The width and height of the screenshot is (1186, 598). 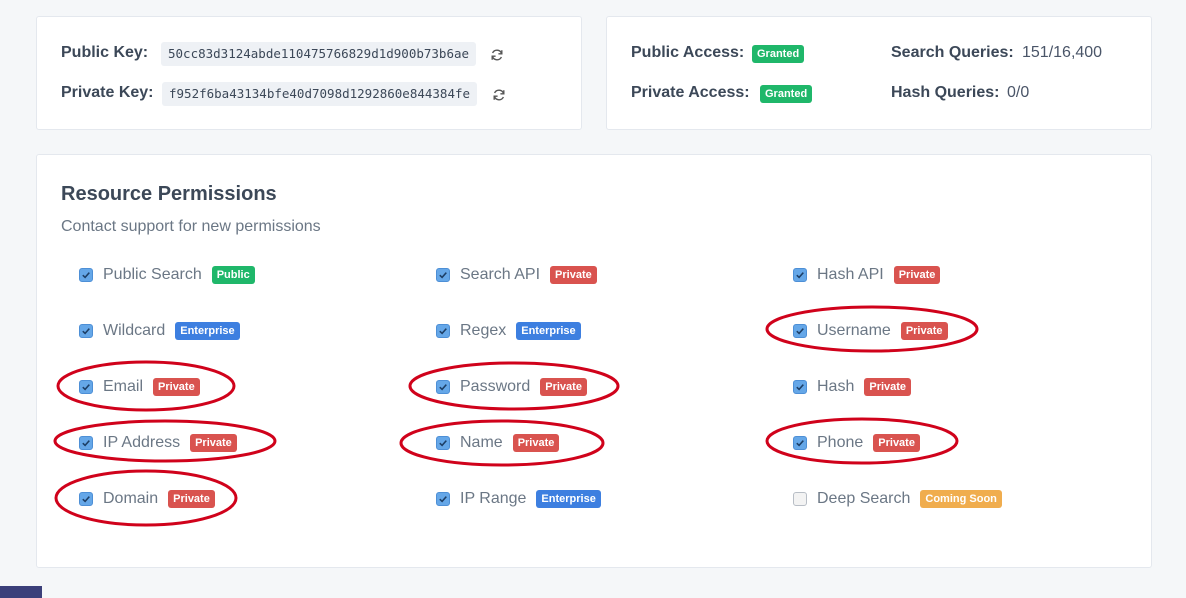 What do you see at coordinates (481, 442) in the screenshot?
I see `permission-label: Name` at bounding box center [481, 442].